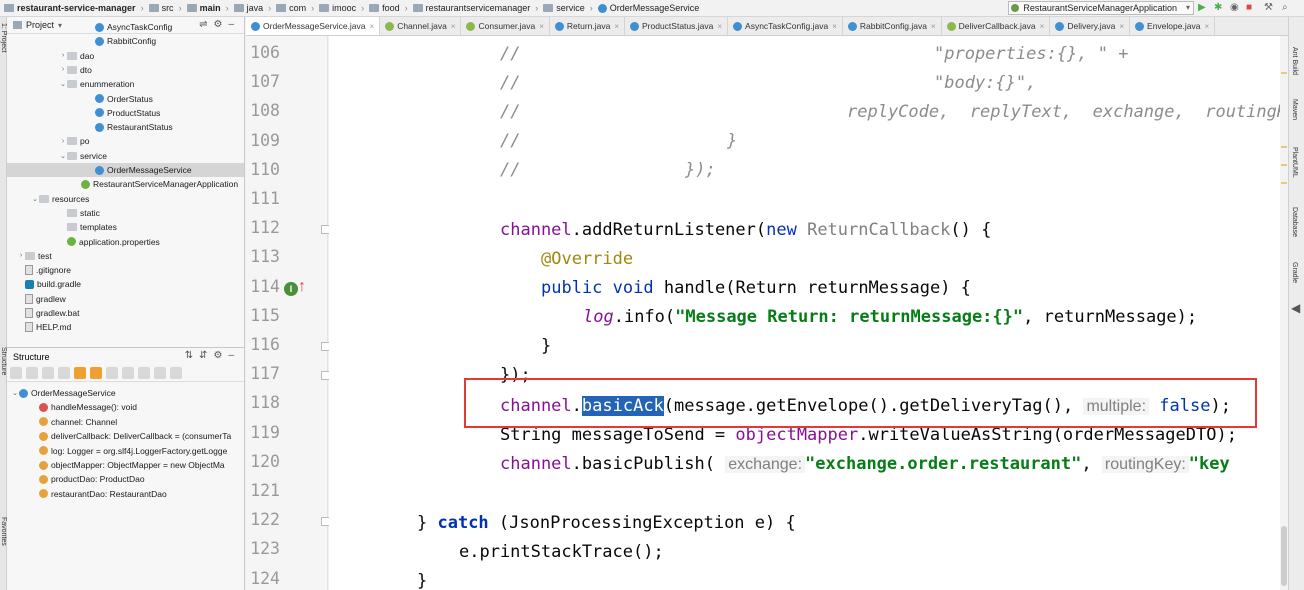  Describe the element at coordinates (1295, 308) in the screenshot. I see `collapse-panel-icon: ◀` at that location.